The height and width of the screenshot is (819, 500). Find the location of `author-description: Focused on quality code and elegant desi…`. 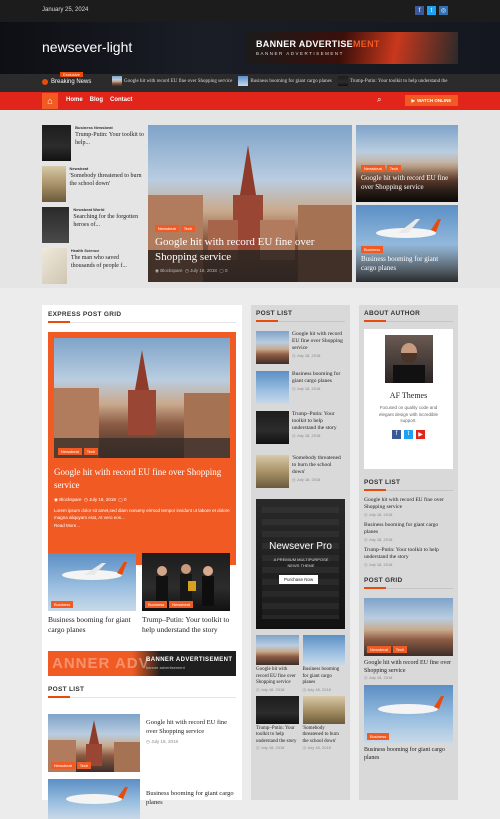

author-description: Focused on quality code and elegant desi… is located at coordinates (408, 414).